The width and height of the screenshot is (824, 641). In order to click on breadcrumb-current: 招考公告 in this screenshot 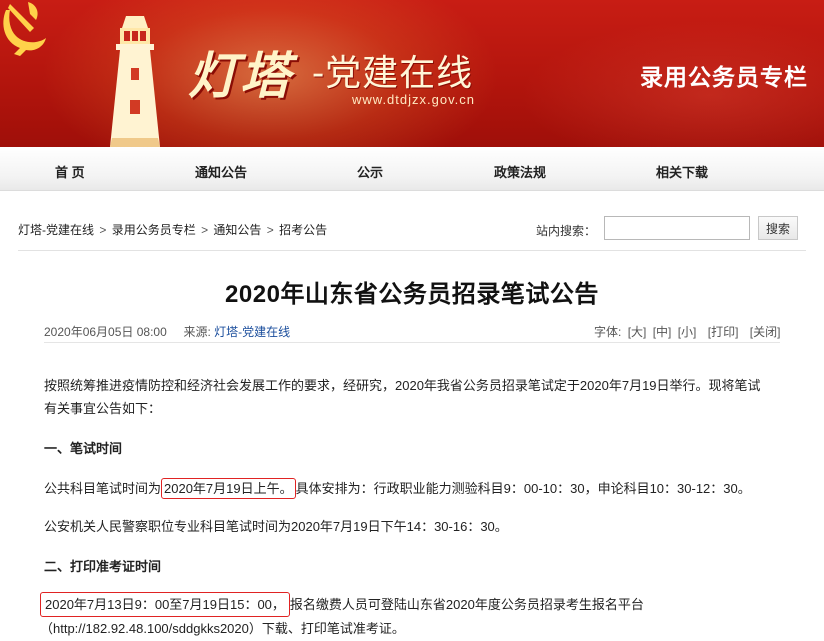, I will do `click(303, 230)`.